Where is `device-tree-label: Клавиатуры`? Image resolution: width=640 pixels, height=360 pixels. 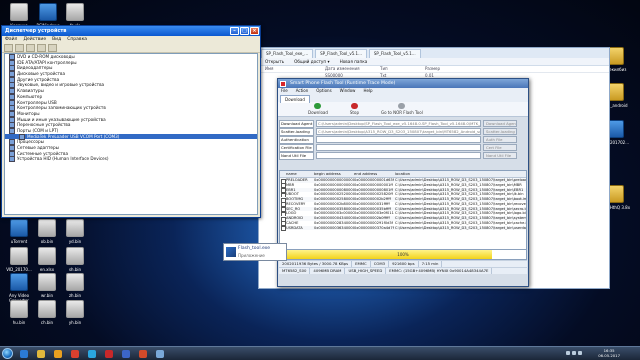 device-tree-label: Клавиатуры is located at coordinates (30, 91).